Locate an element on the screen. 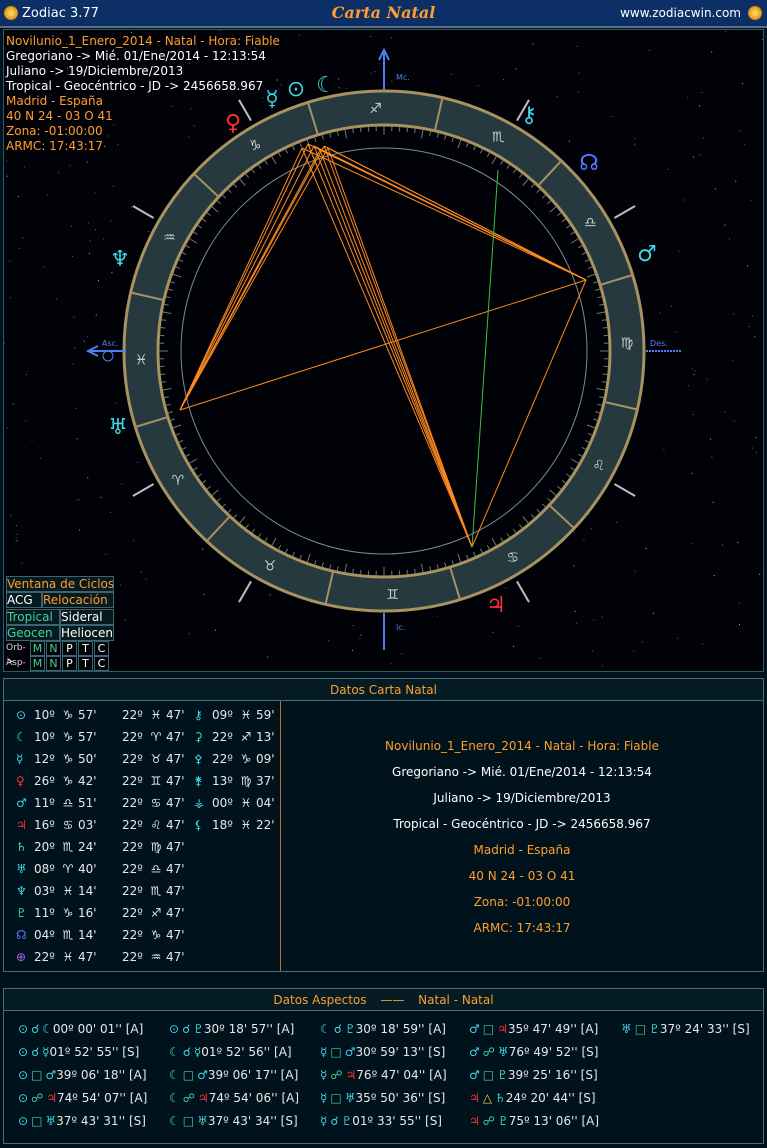  aspect-orb-value: 76º 49' 52'' [S] is located at coordinates (553, 1052).